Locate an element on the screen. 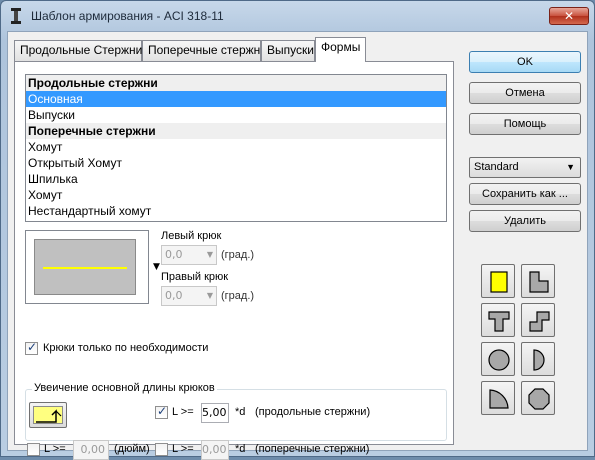  tab-shapes: Формы is located at coordinates (340, 49).